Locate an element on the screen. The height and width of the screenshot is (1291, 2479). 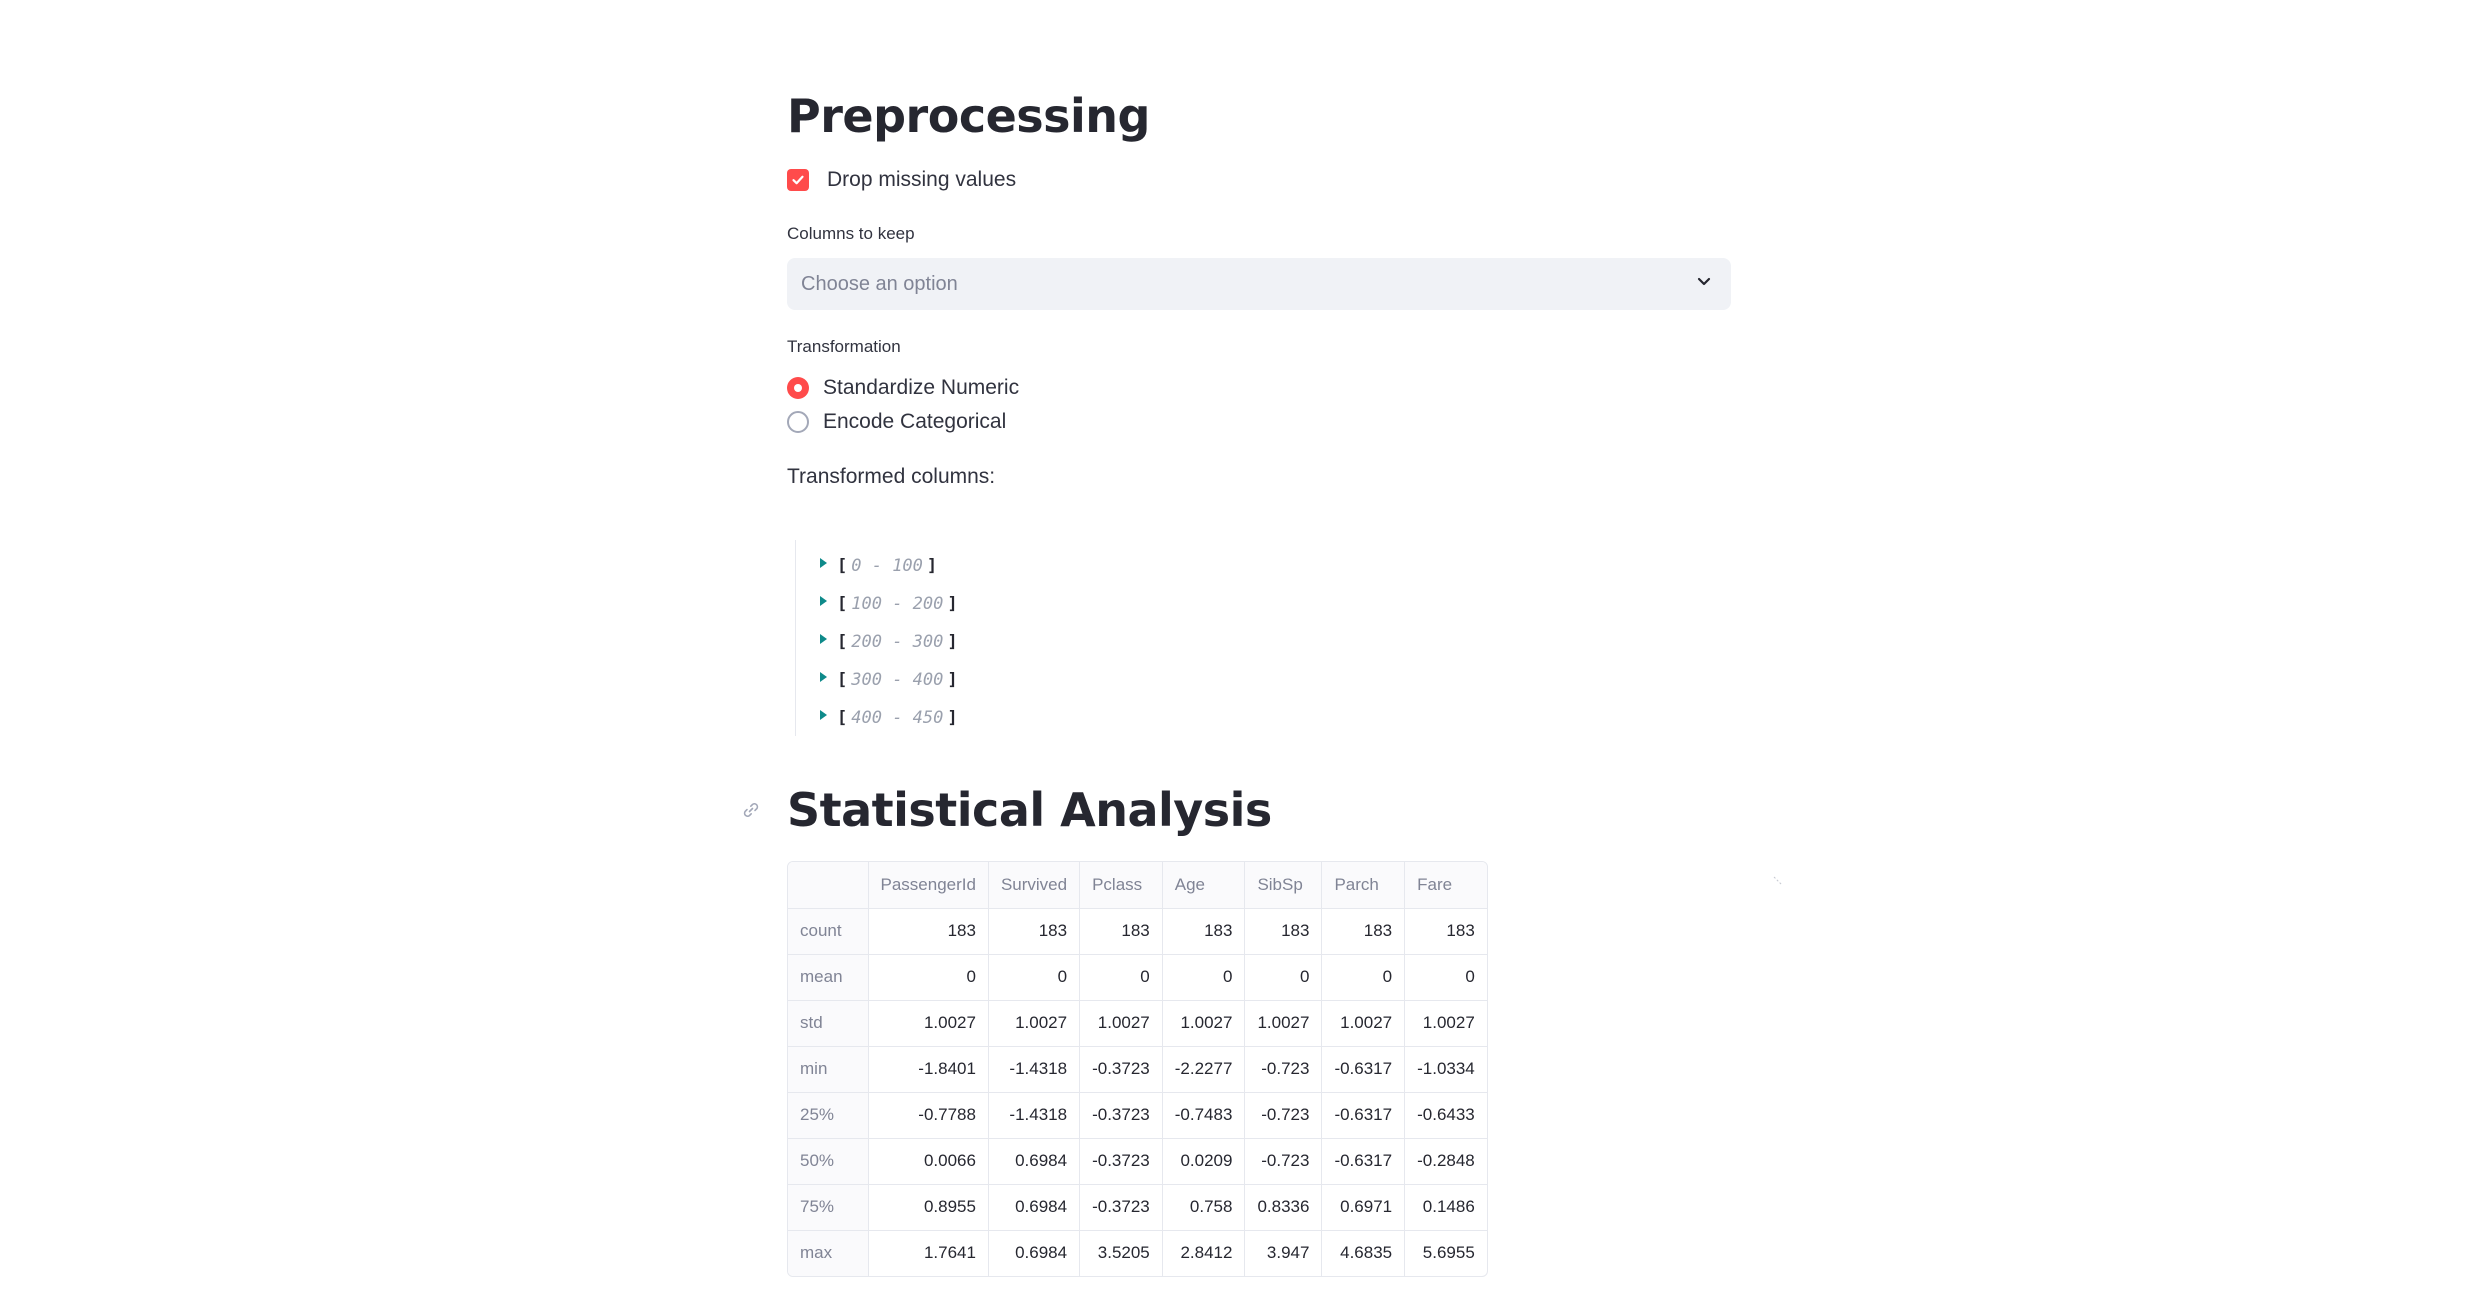
columns-to-keep-select: Choose an option is located at coordinates (1259, 284).